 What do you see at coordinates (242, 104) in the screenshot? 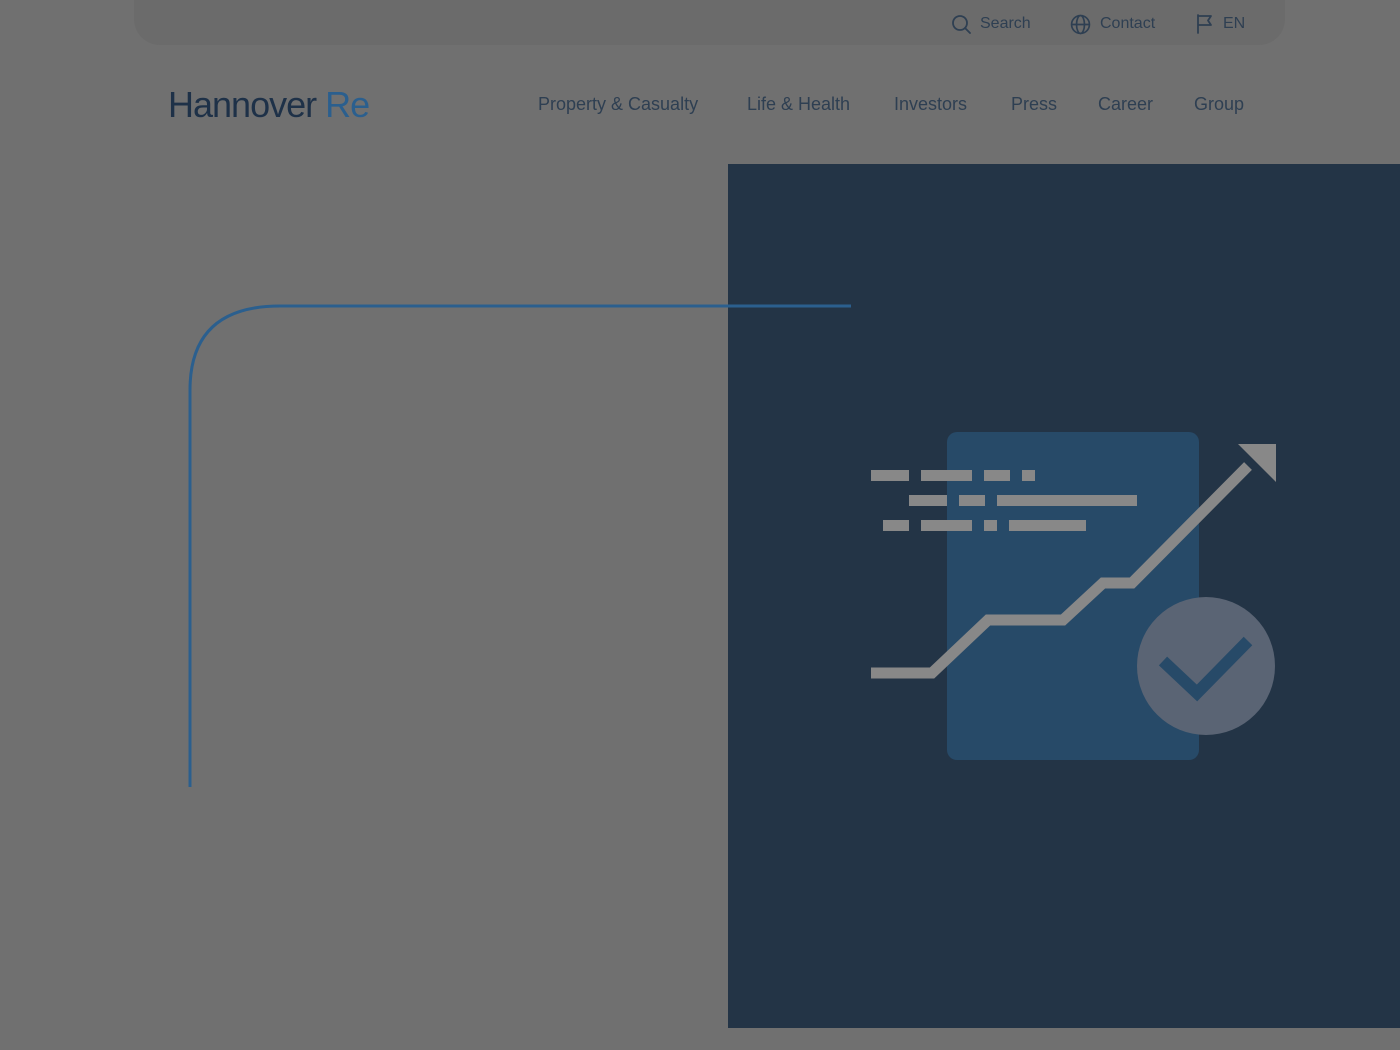
I see `logo-name: Hannover` at bounding box center [242, 104].